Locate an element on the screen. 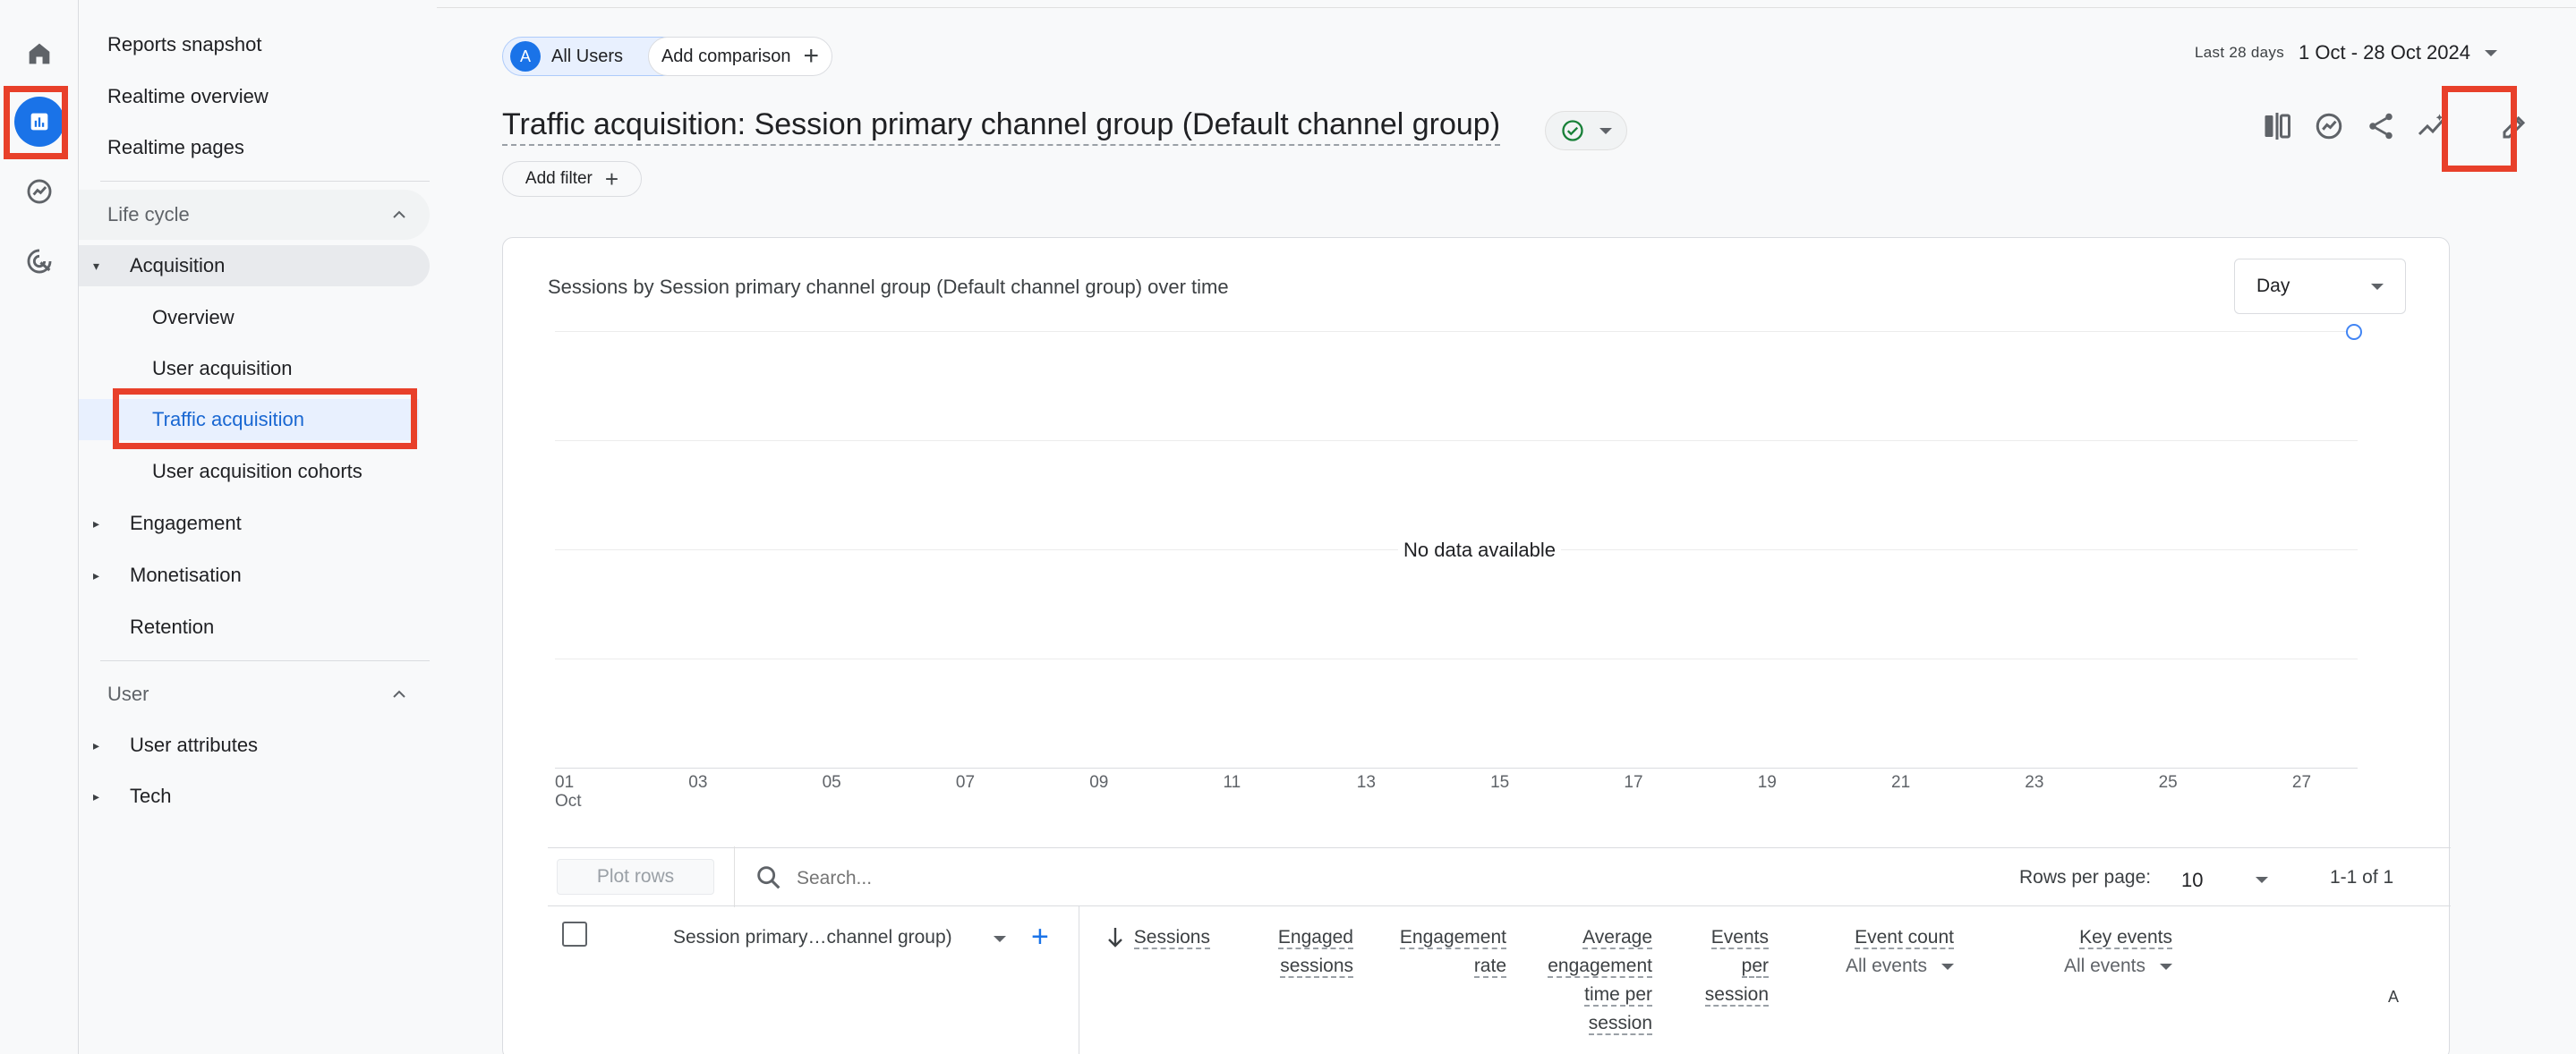 The image size is (2576, 1054). add-comparison-button: Add comparison + is located at coordinates (740, 56).